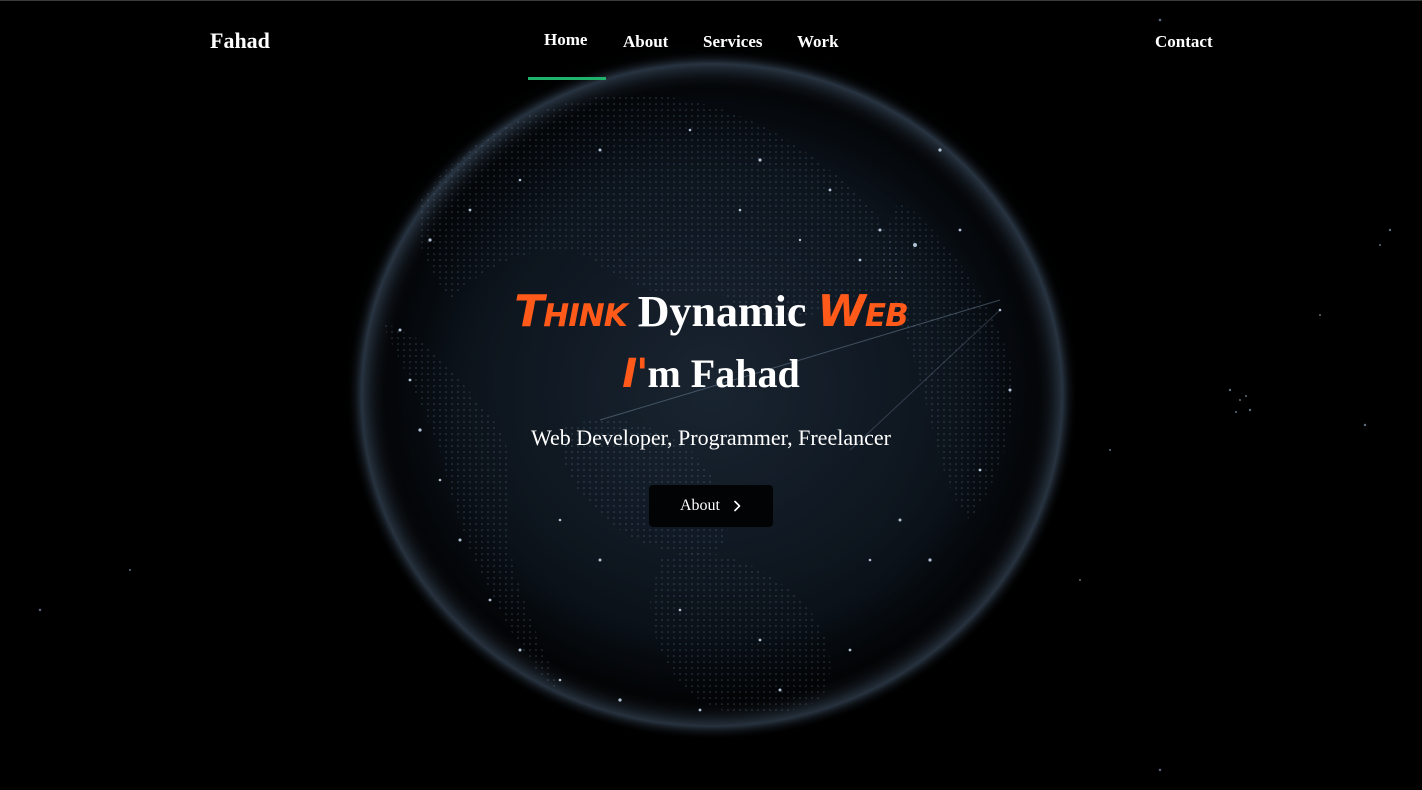  What do you see at coordinates (700, 505) in the screenshot?
I see `about-button-label: About` at bounding box center [700, 505].